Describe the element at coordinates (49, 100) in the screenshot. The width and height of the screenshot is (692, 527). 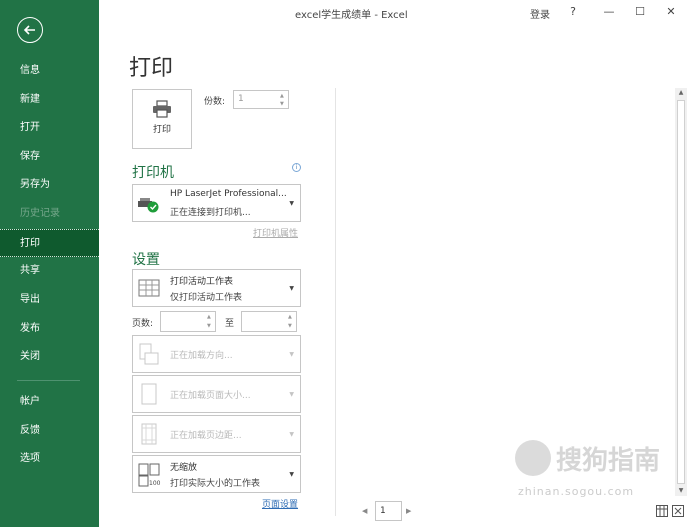
I see `nav-item-new: 新建` at that location.